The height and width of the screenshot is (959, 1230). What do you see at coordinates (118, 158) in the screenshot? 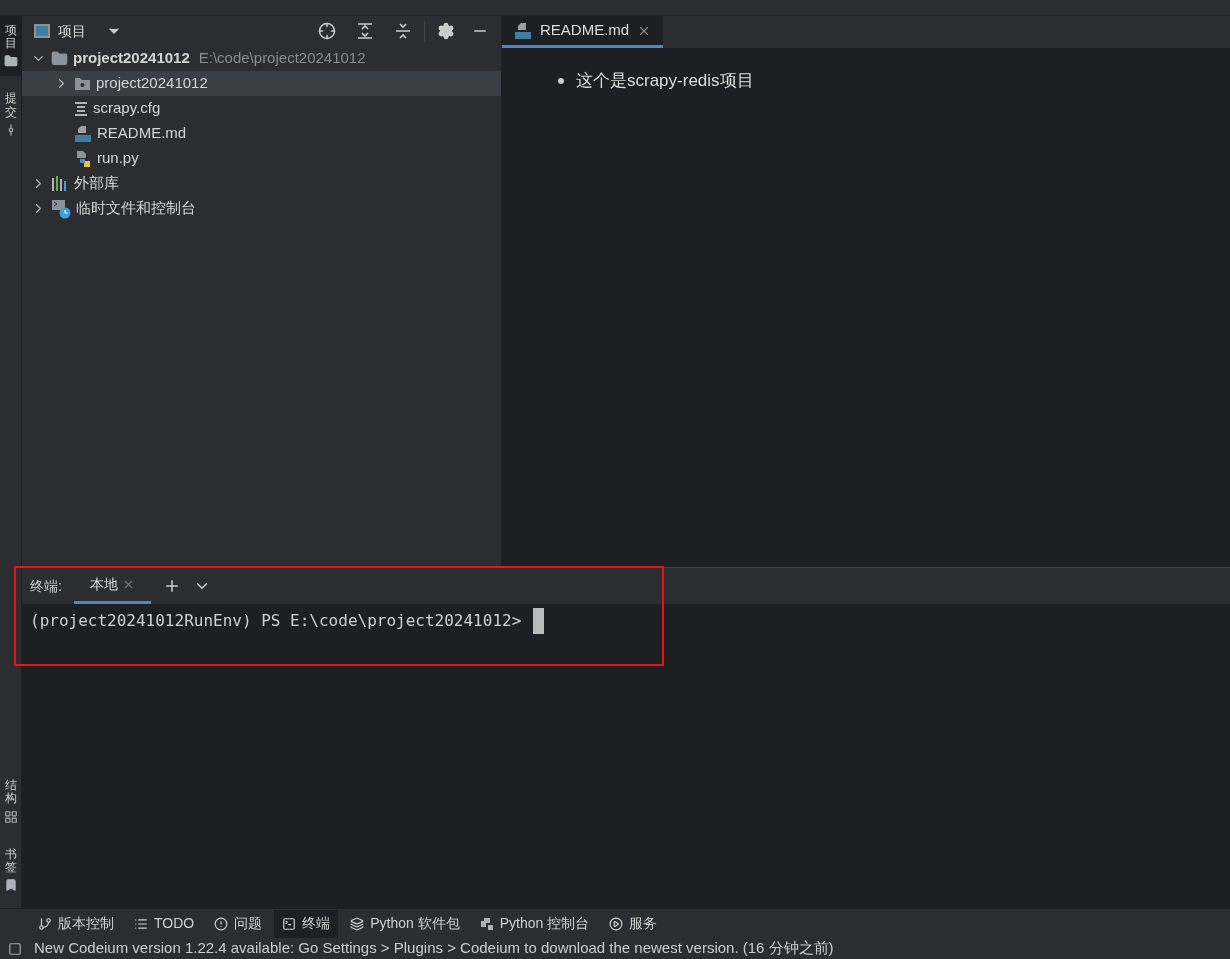
I see `tree-item-label: run.py` at bounding box center [118, 158].